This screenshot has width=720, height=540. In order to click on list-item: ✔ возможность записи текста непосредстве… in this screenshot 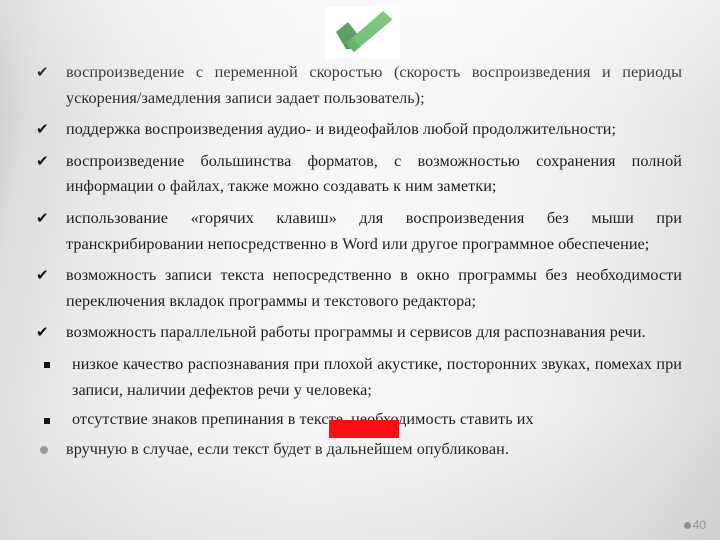, I will do `click(360, 288)`.